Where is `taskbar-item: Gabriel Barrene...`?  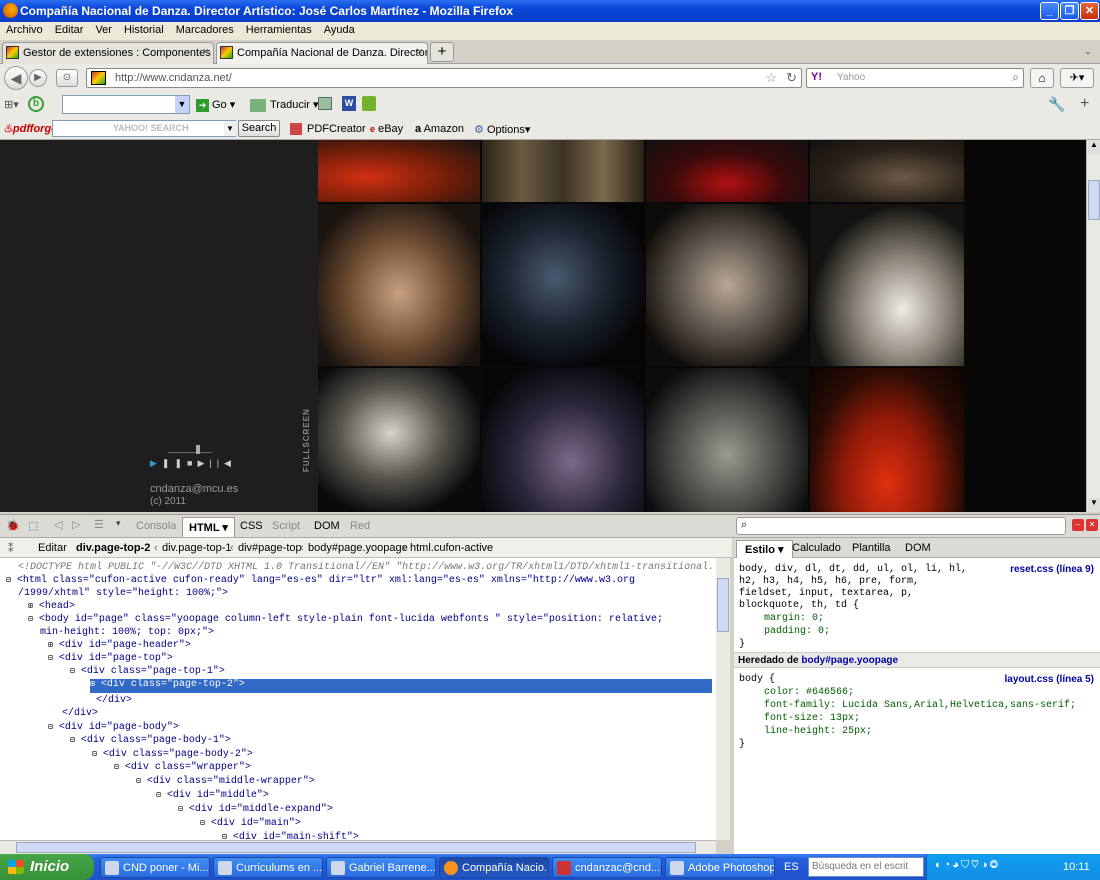
taskbar-item: Gabriel Barrene... is located at coordinates (381, 867).